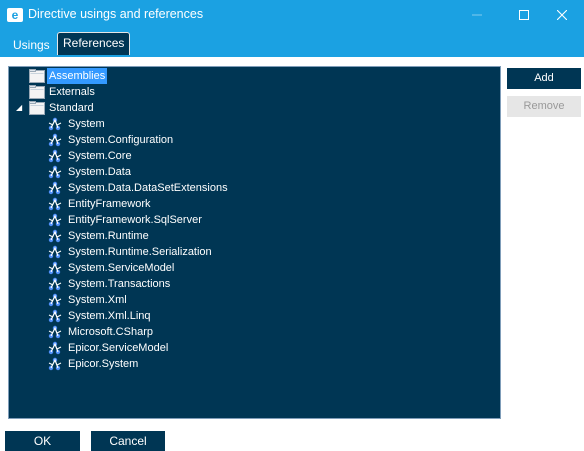 This screenshot has height=451, width=584. I want to click on tree-assembly-label: Epicor.ServiceModel, so click(118, 348).